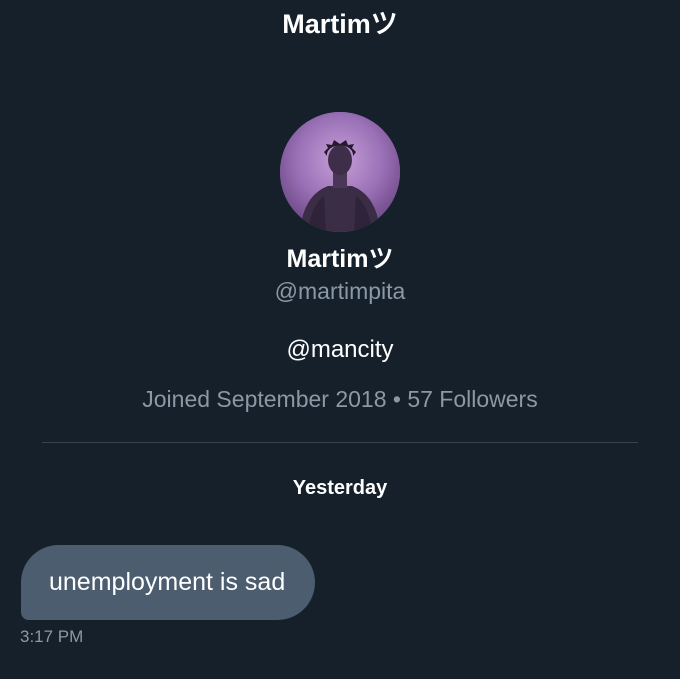 Image resolution: width=680 pixels, height=679 pixels. Describe the element at coordinates (340, 257) in the screenshot. I see `profile-name: Martimツ` at that location.